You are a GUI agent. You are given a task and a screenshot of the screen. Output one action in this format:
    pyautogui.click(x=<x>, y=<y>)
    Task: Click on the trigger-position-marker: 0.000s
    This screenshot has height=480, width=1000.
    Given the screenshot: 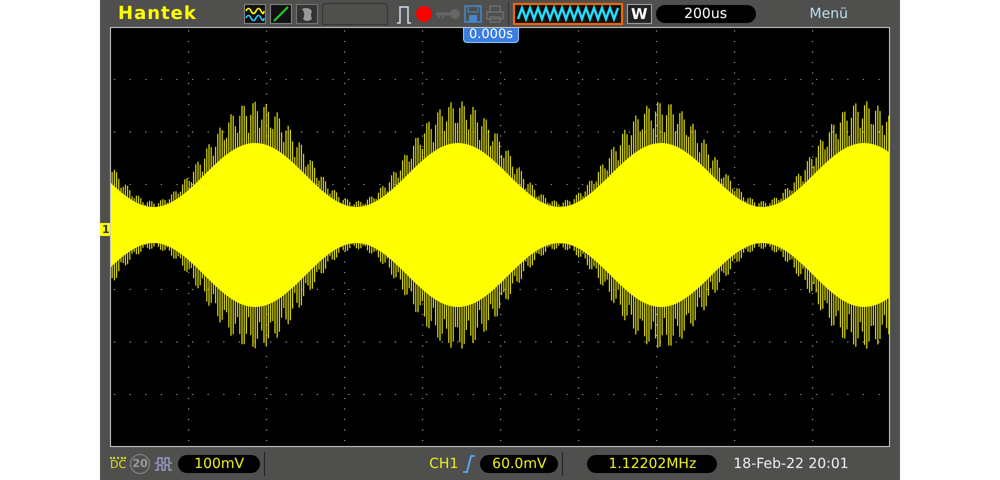 What is the action you would take?
    pyautogui.click(x=491, y=35)
    